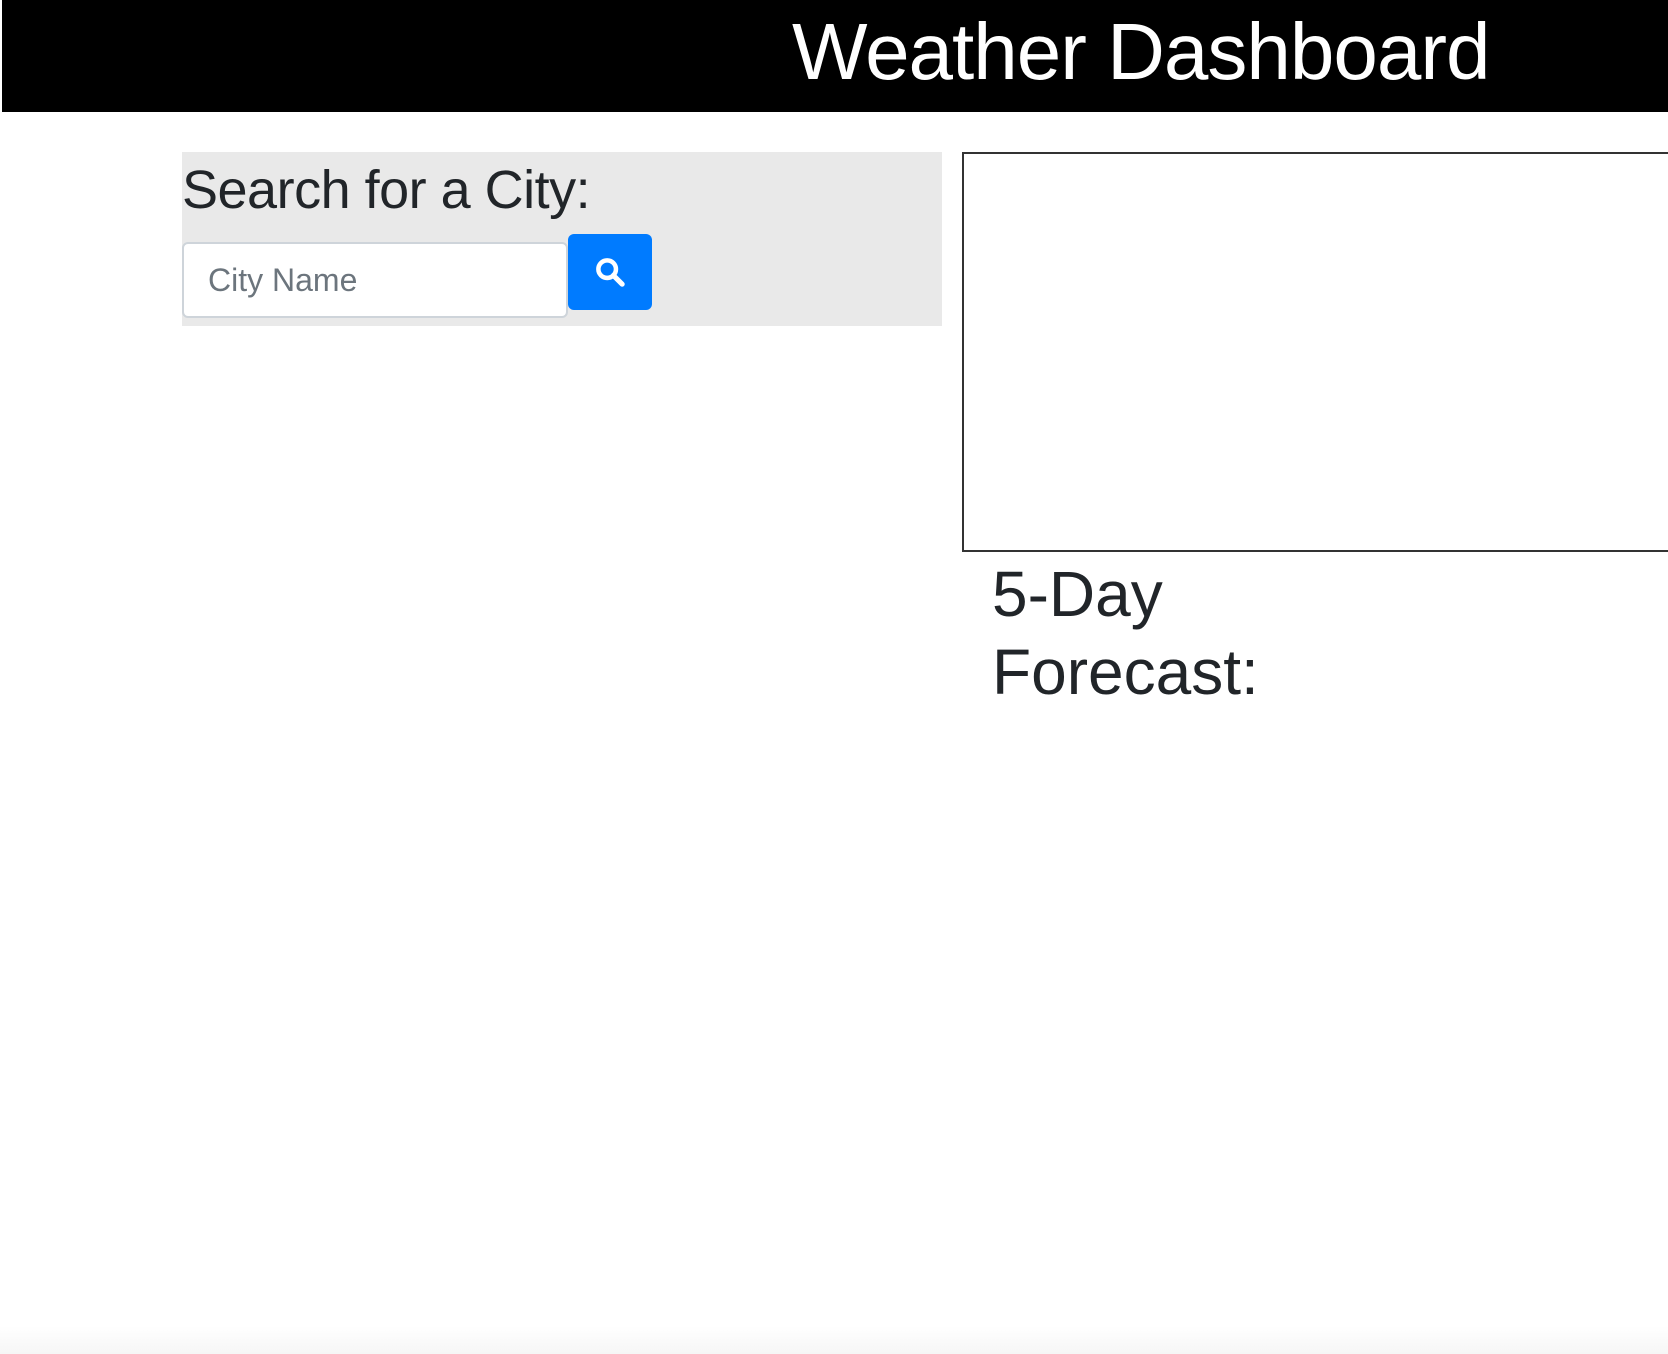  I want to click on search-icon, so click(610, 272).